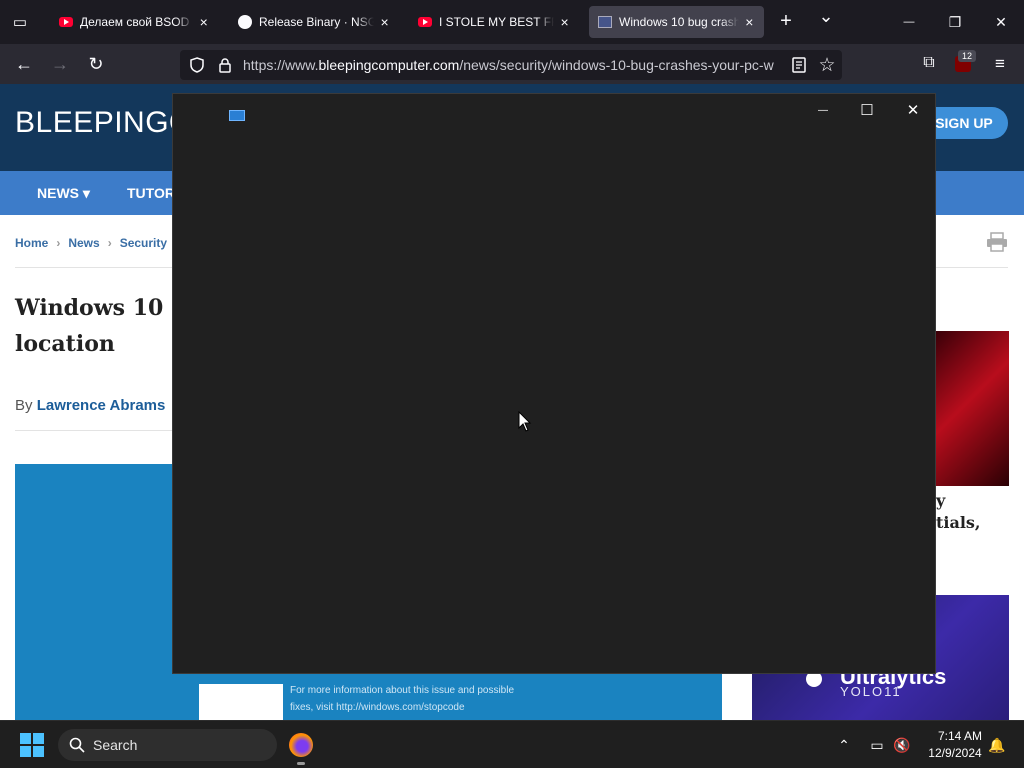 This screenshot has width=1024, height=768. I want to click on url-prefix: https://www., so click(281, 65).